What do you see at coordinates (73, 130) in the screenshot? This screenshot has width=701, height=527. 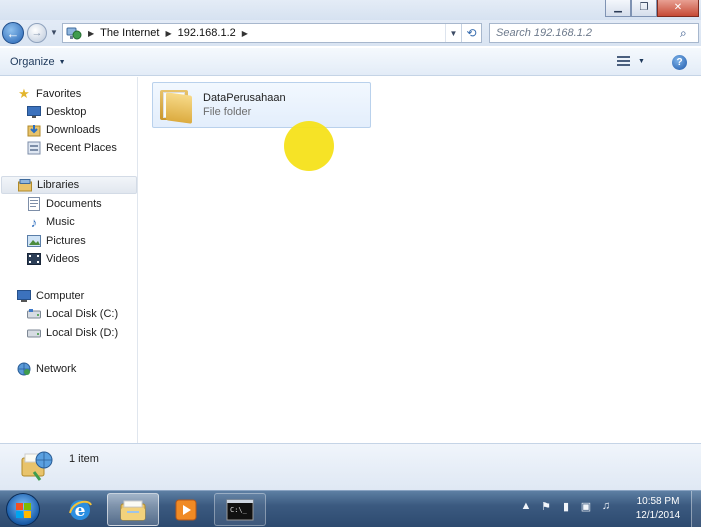 I see `nav-item-label: Downloads` at bounding box center [73, 130].